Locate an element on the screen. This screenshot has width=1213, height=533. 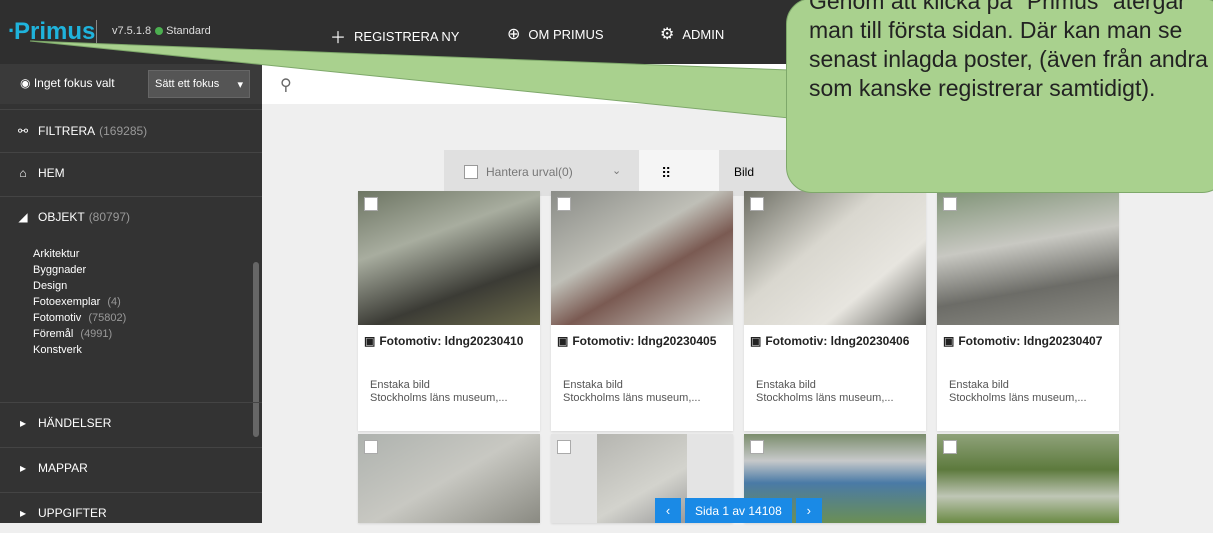
pagination: ‹ Sida 1 av 14108 › is located at coordinates (738, 510).